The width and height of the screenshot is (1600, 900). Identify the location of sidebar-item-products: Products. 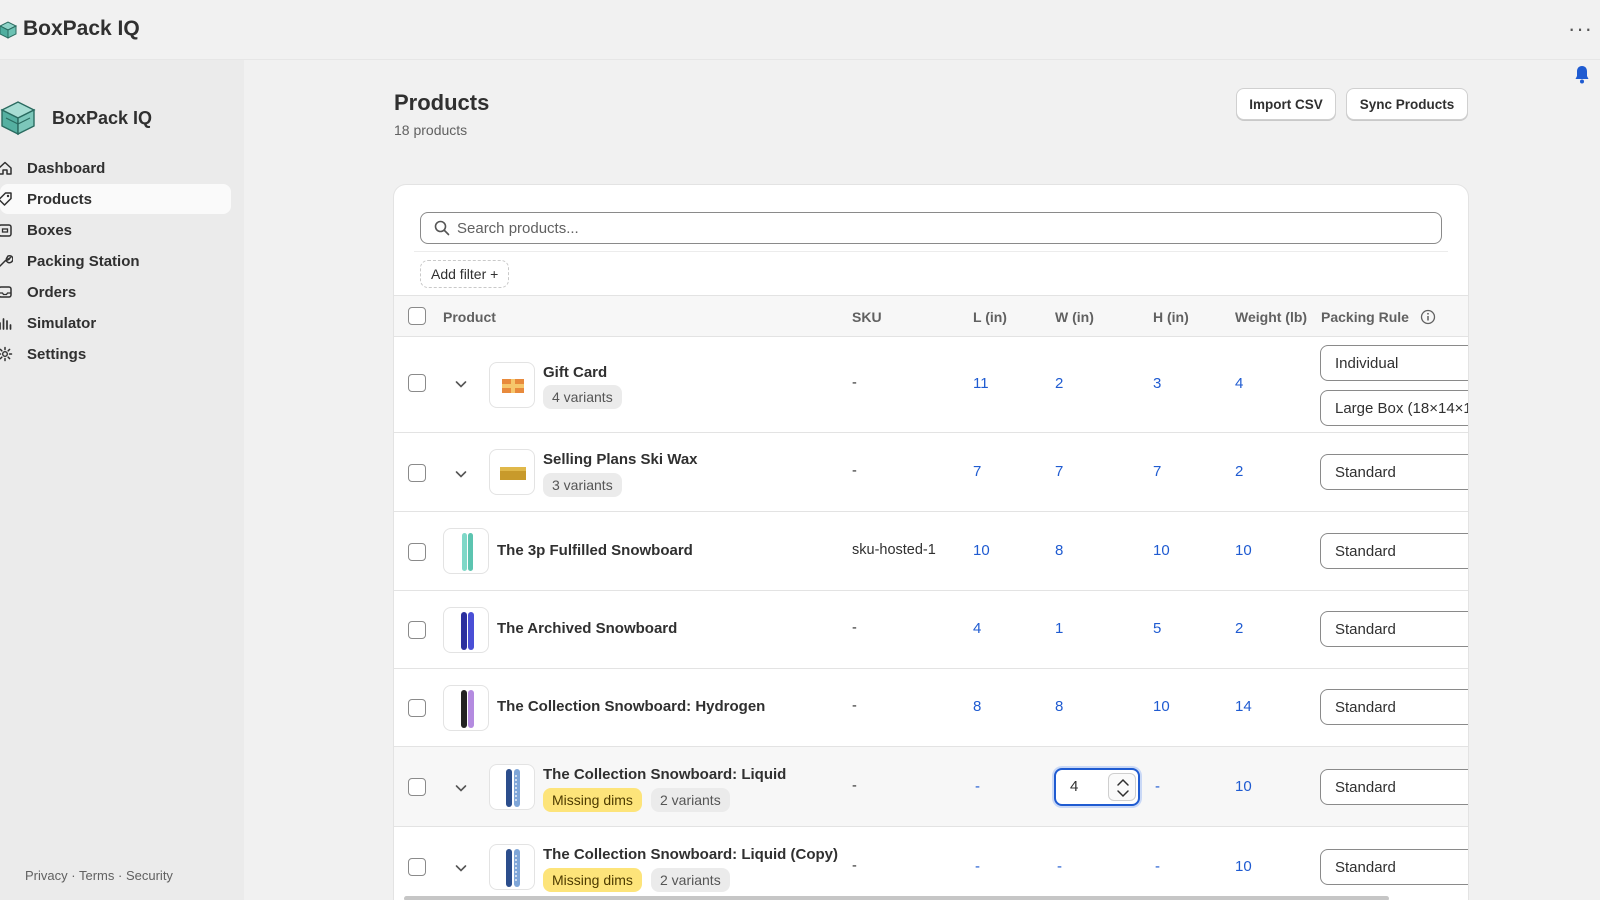
(115, 199).